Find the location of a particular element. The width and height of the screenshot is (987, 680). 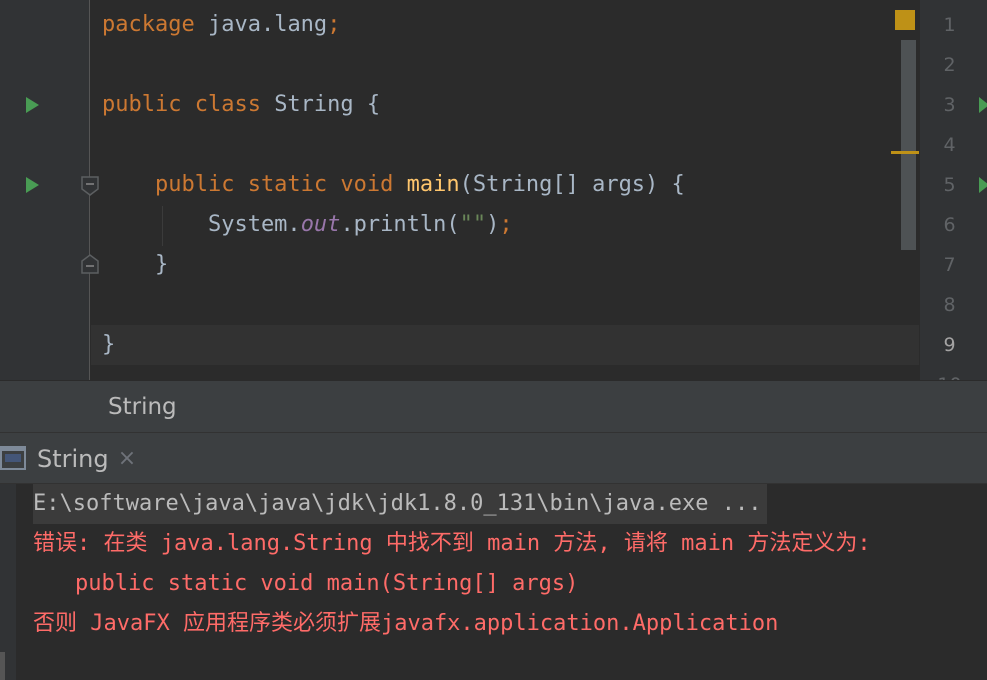

indent-guide is located at coordinates (162, 226).